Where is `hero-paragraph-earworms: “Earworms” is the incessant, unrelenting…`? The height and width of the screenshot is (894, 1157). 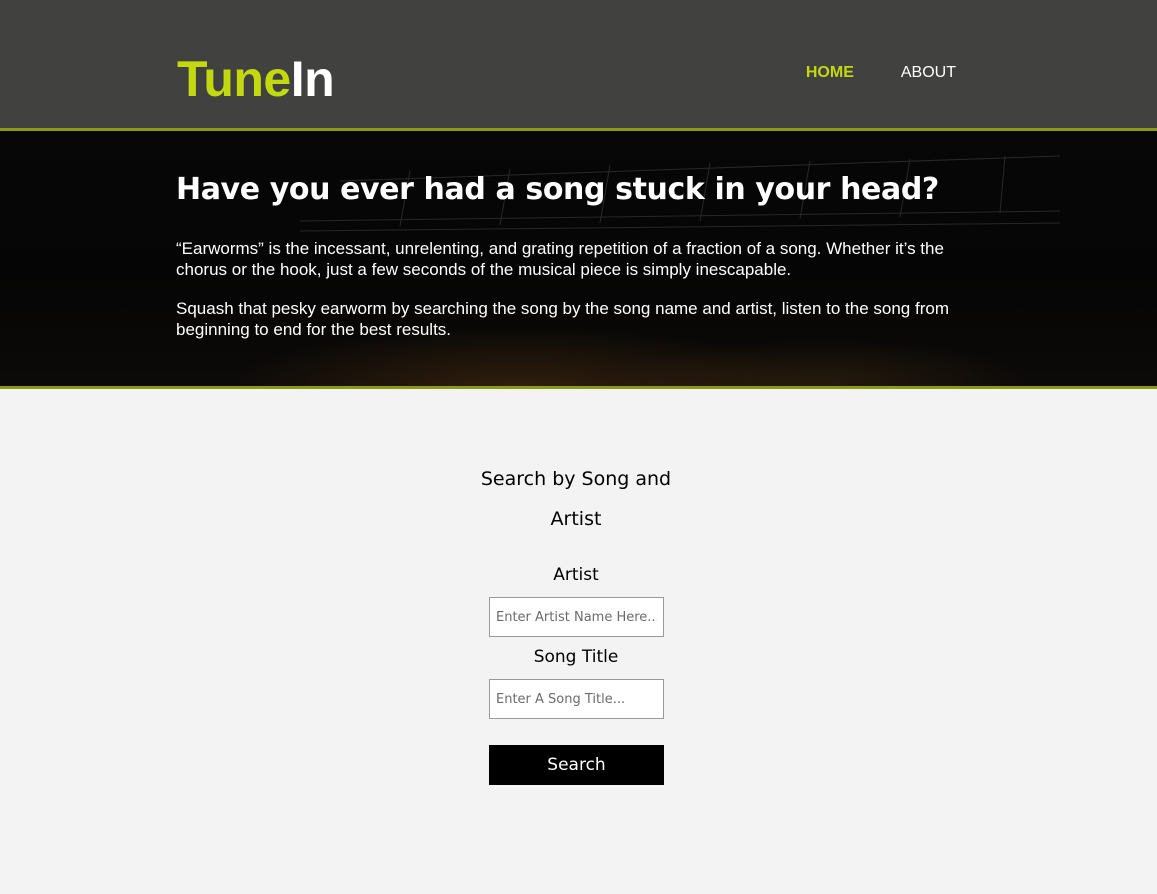
hero-paragraph-earworms: “Earworms” is the incessant, unrelenting… is located at coordinates (560, 259).